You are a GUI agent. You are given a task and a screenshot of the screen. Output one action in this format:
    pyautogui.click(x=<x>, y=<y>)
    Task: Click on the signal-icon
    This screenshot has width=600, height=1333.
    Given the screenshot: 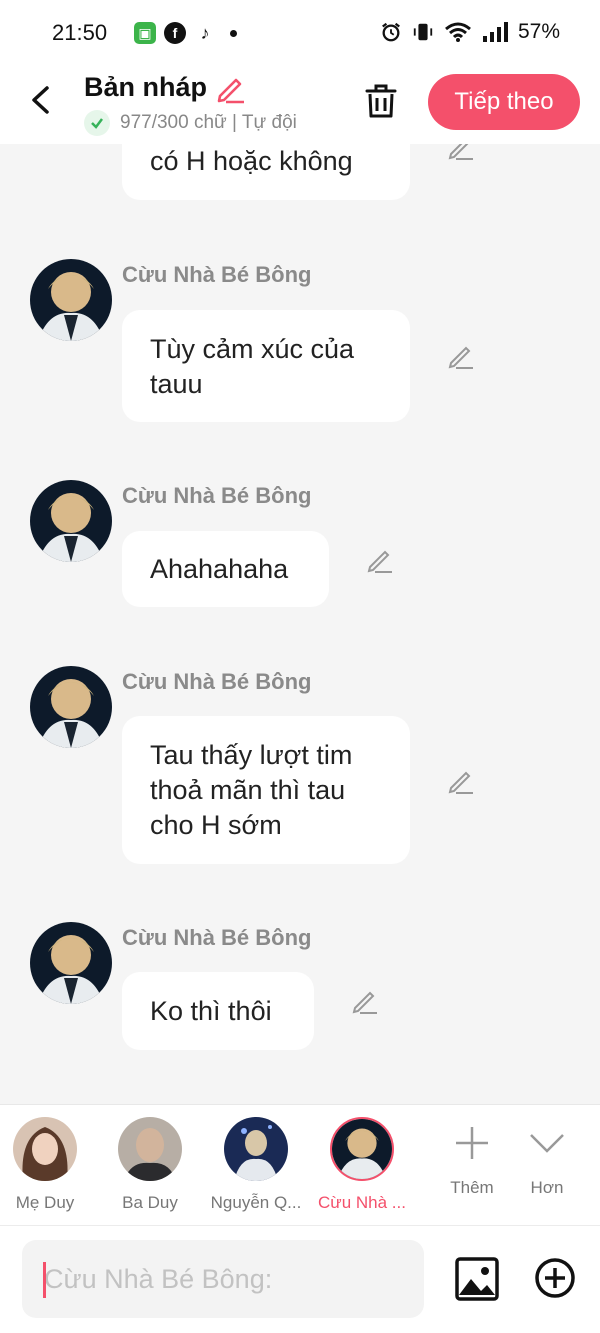 What is the action you would take?
    pyautogui.click(x=495, y=32)
    